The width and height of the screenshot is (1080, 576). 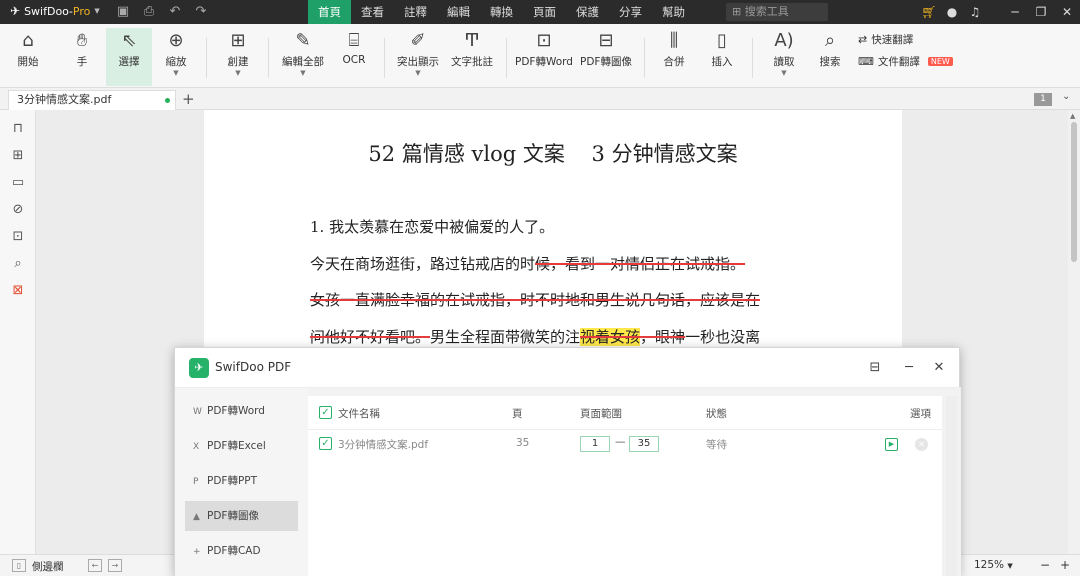 What do you see at coordinates (175, 12) in the screenshot?
I see `undo-icon: ↶` at bounding box center [175, 12].